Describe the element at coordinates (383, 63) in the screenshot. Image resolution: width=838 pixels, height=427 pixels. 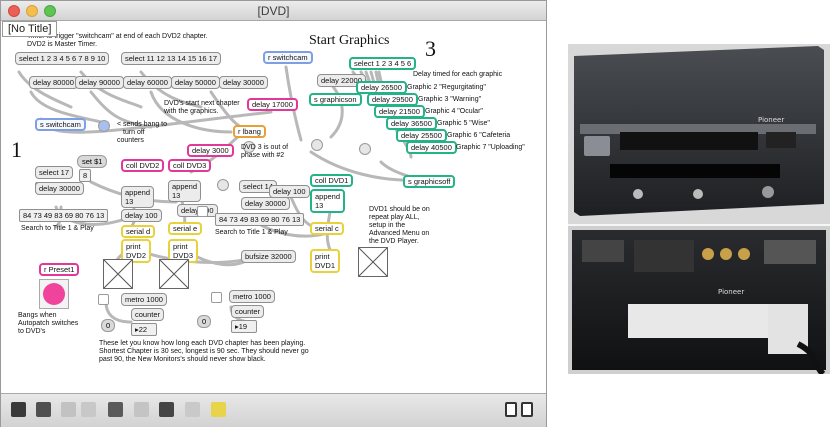
I see `select-graphics: select 1 2 3 4 5 6` at that location.